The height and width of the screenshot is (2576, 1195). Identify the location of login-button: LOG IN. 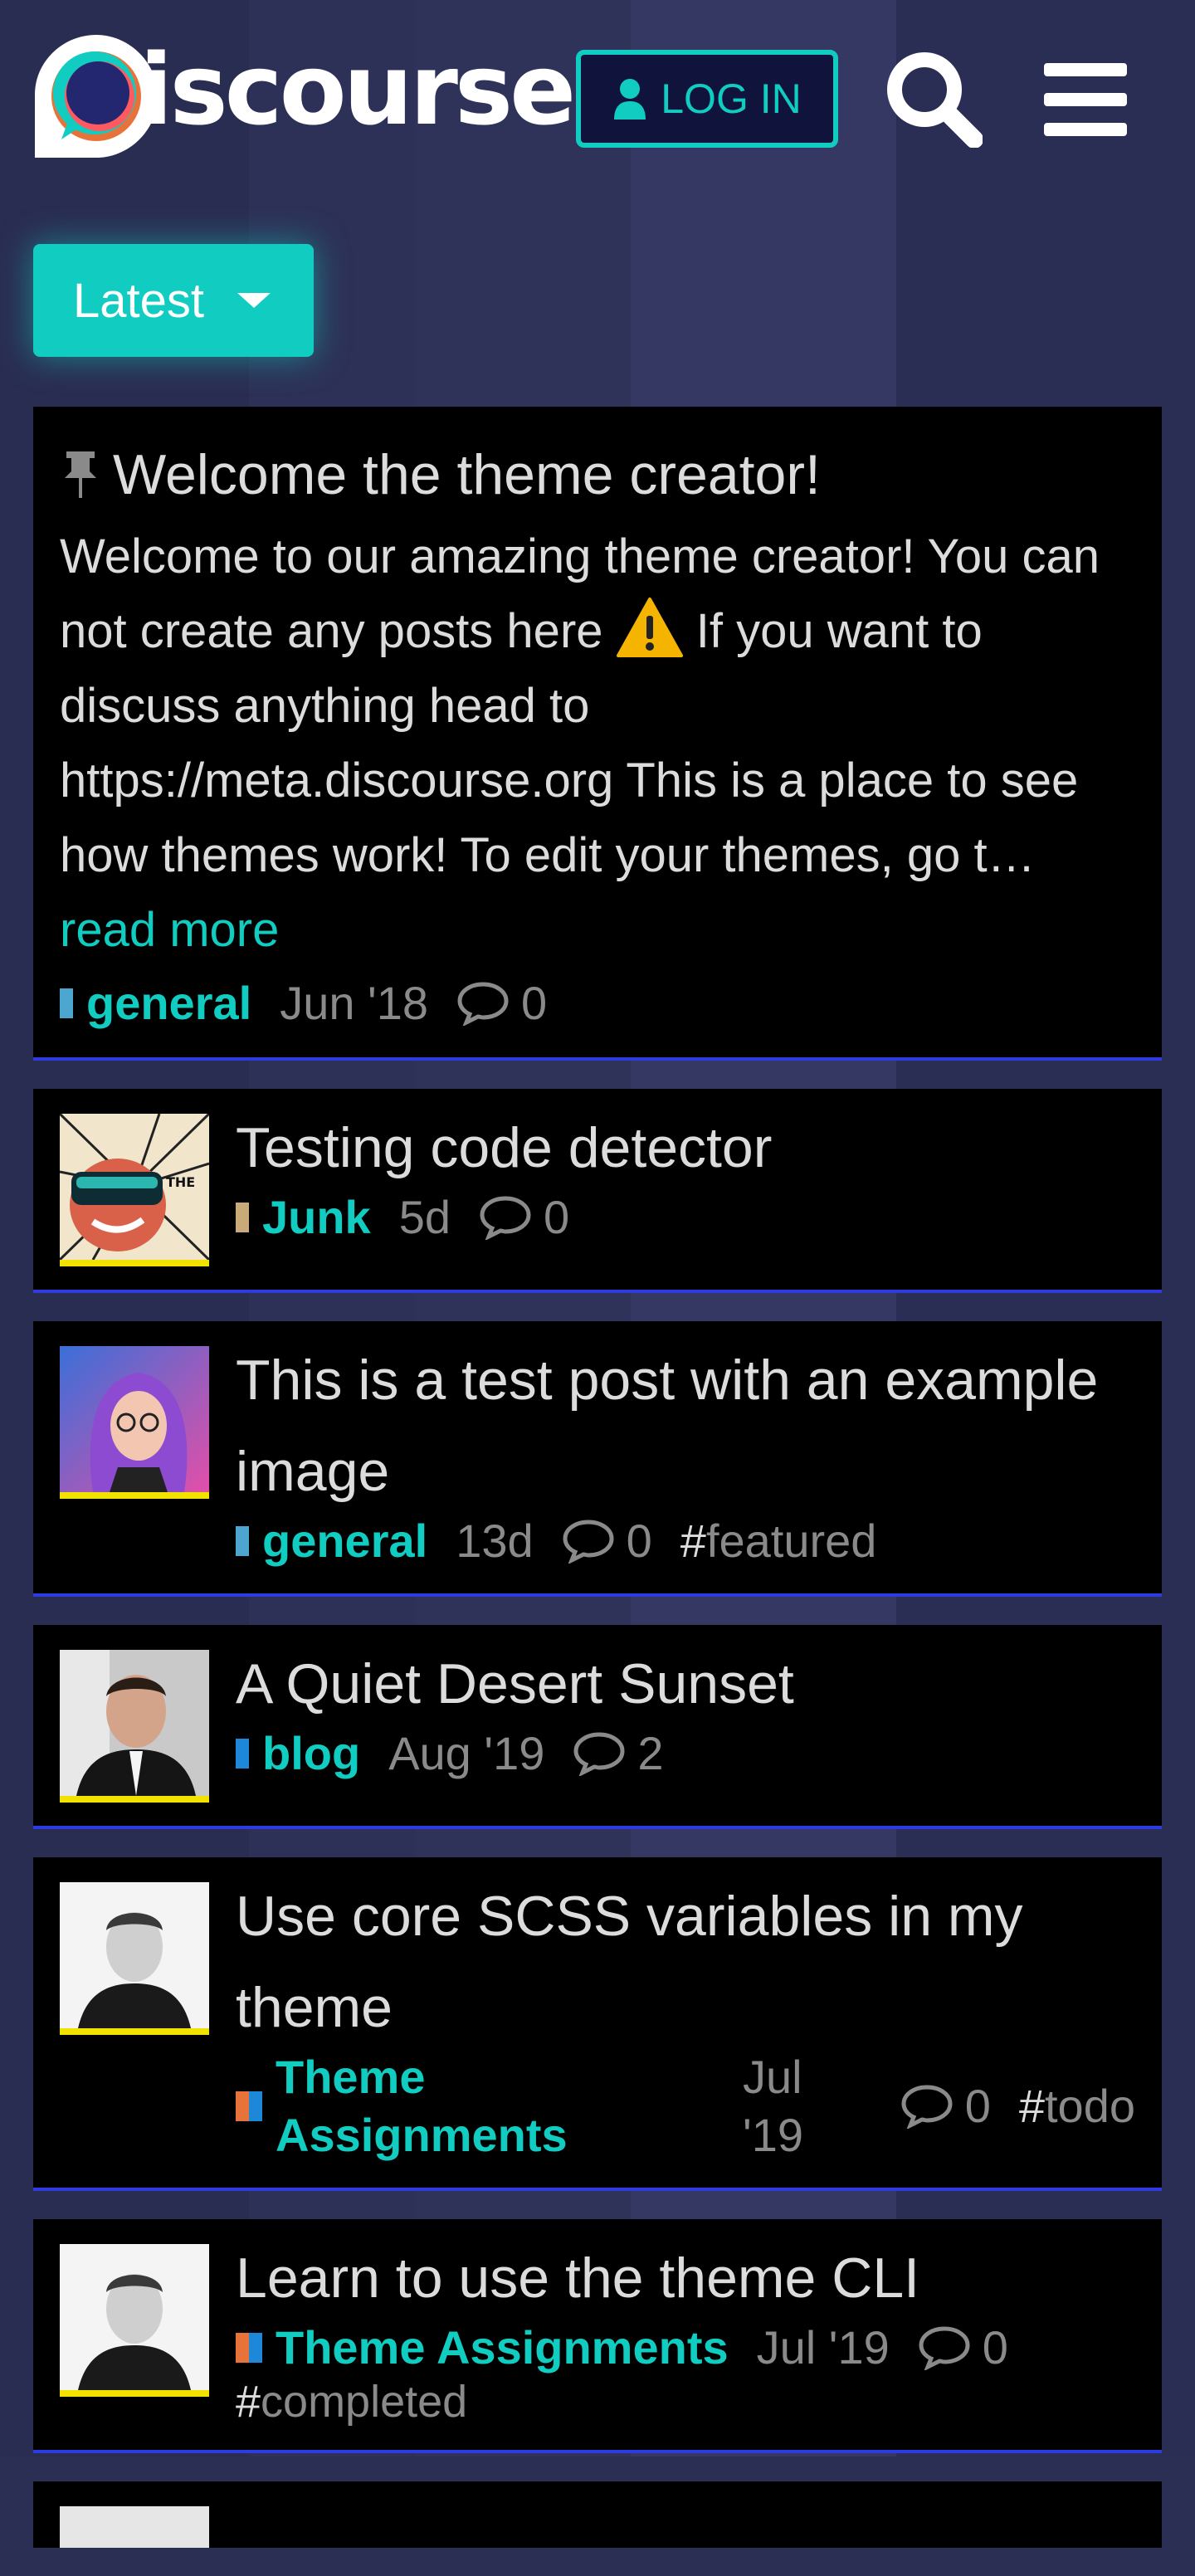
(707, 99).